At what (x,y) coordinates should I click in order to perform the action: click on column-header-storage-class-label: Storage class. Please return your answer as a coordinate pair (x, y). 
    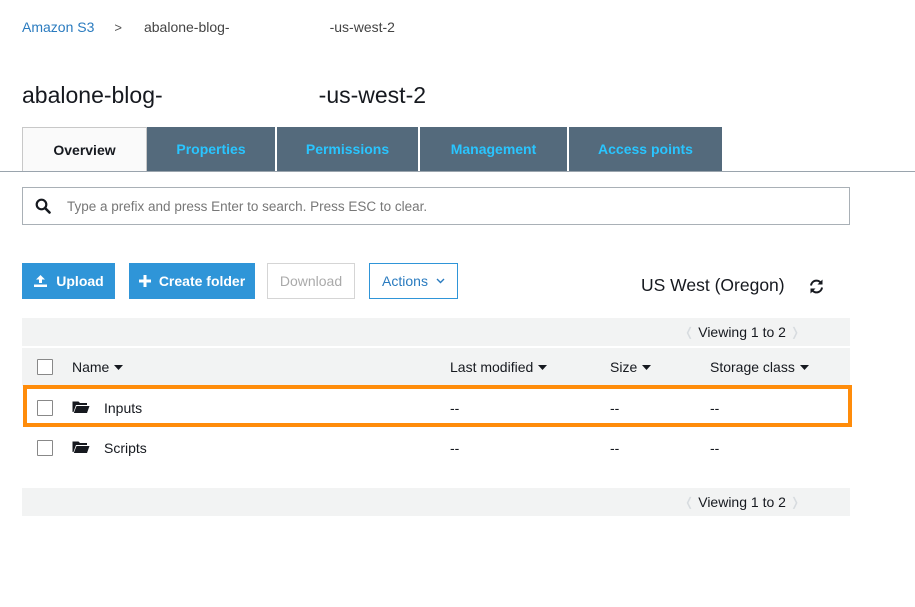
    Looking at the image, I should click on (752, 367).